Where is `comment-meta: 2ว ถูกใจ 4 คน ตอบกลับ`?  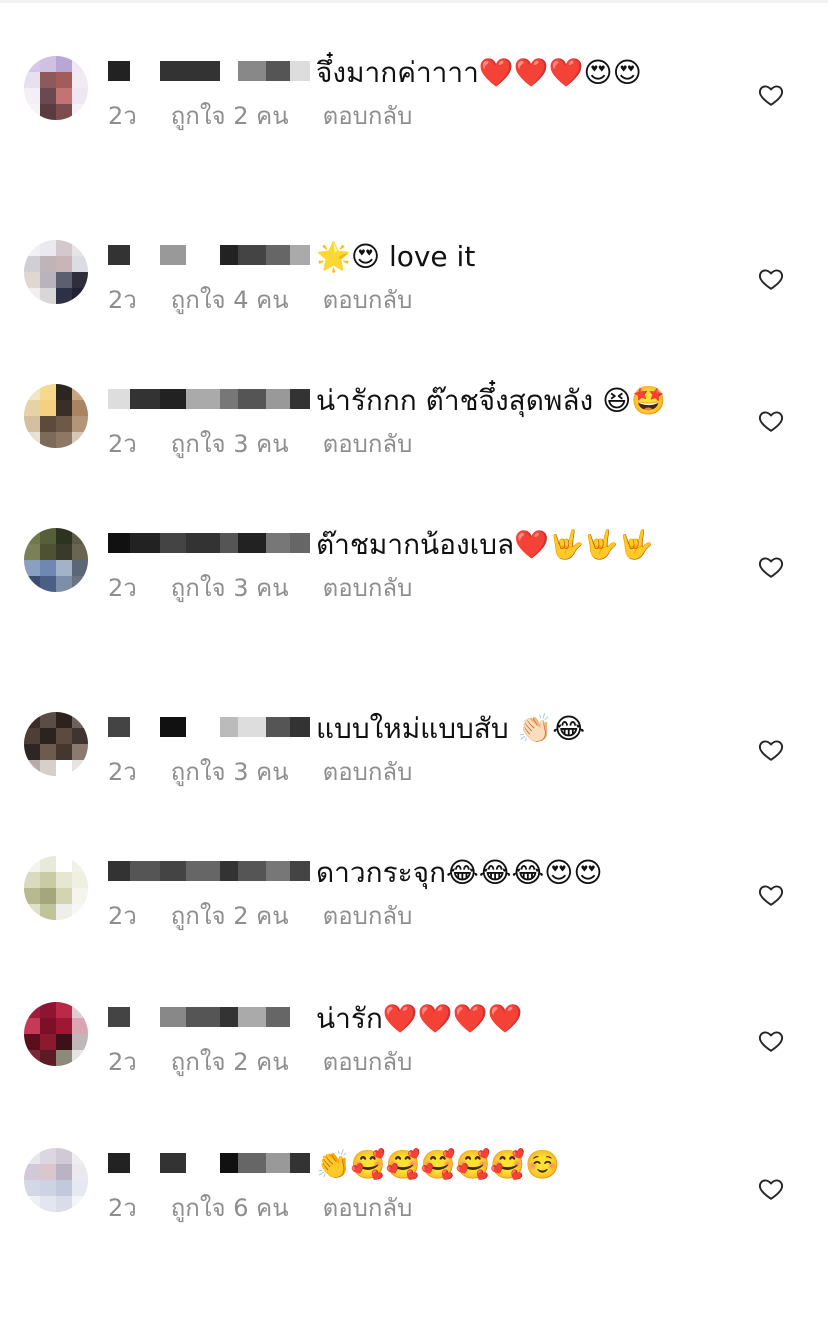 comment-meta: 2ว ถูกใจ 4 คน ตอบกลับ is located at coordinates (413, 300).